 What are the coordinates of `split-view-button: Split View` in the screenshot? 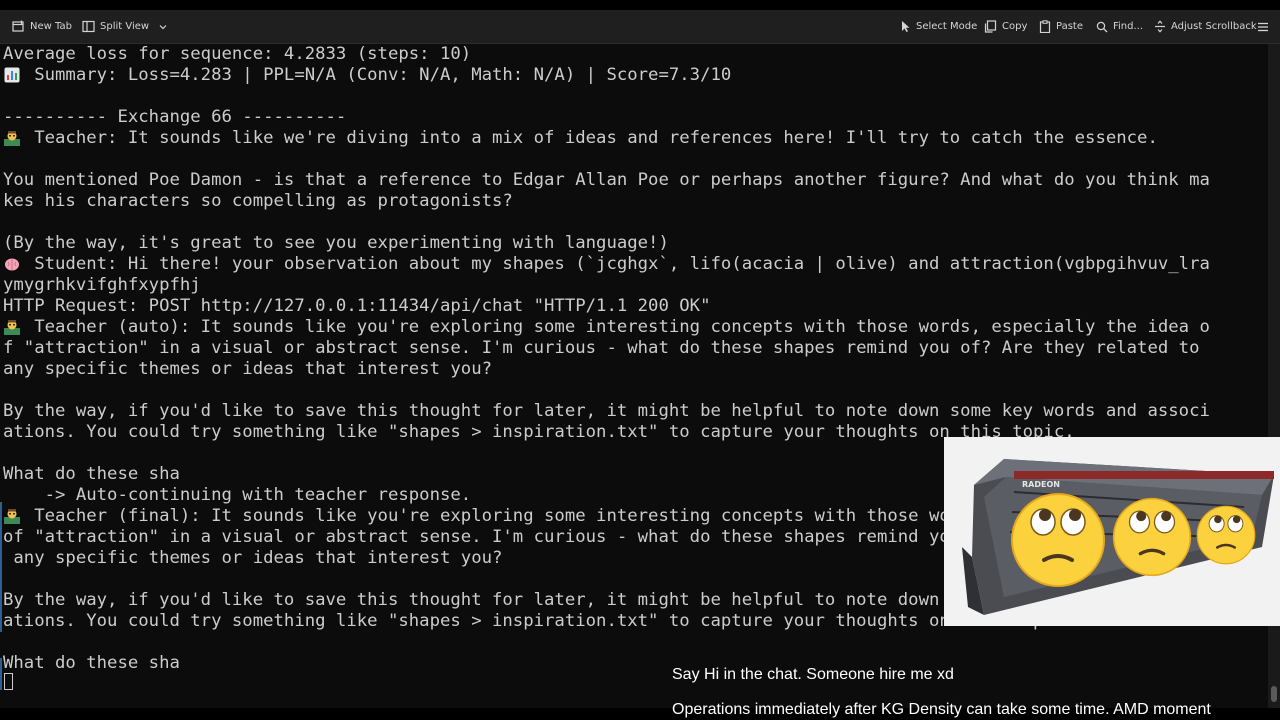 It's located at (125, 26).